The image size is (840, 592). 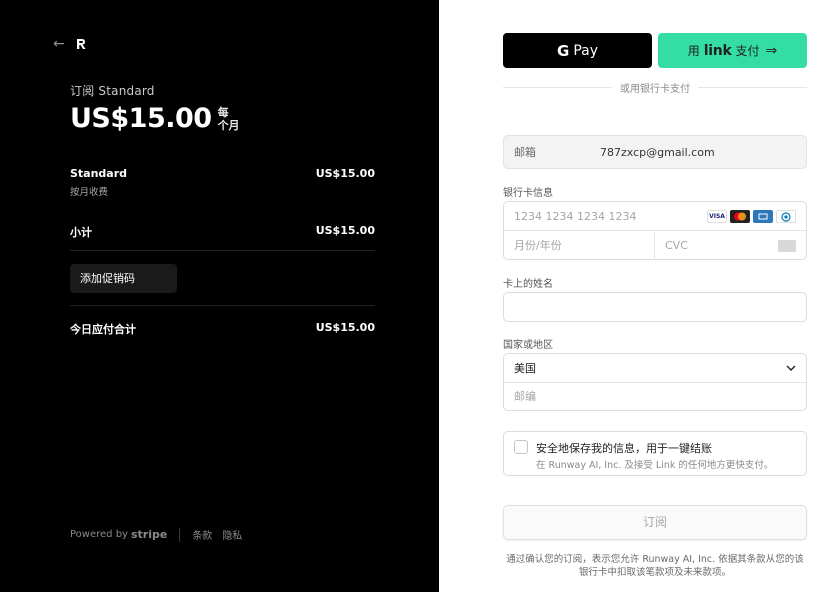 What do you see at coordinates (228, 125) in the screenshot?
I see `period-line-2: 个月` at bounding box center [228, 125].